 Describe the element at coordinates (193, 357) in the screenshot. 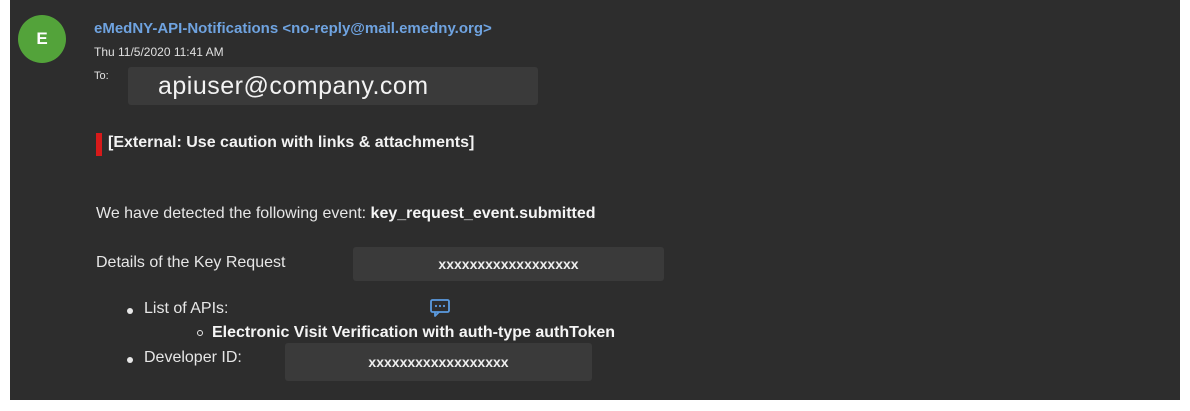

I see `developer-id-label: Developer ID:` at that location.